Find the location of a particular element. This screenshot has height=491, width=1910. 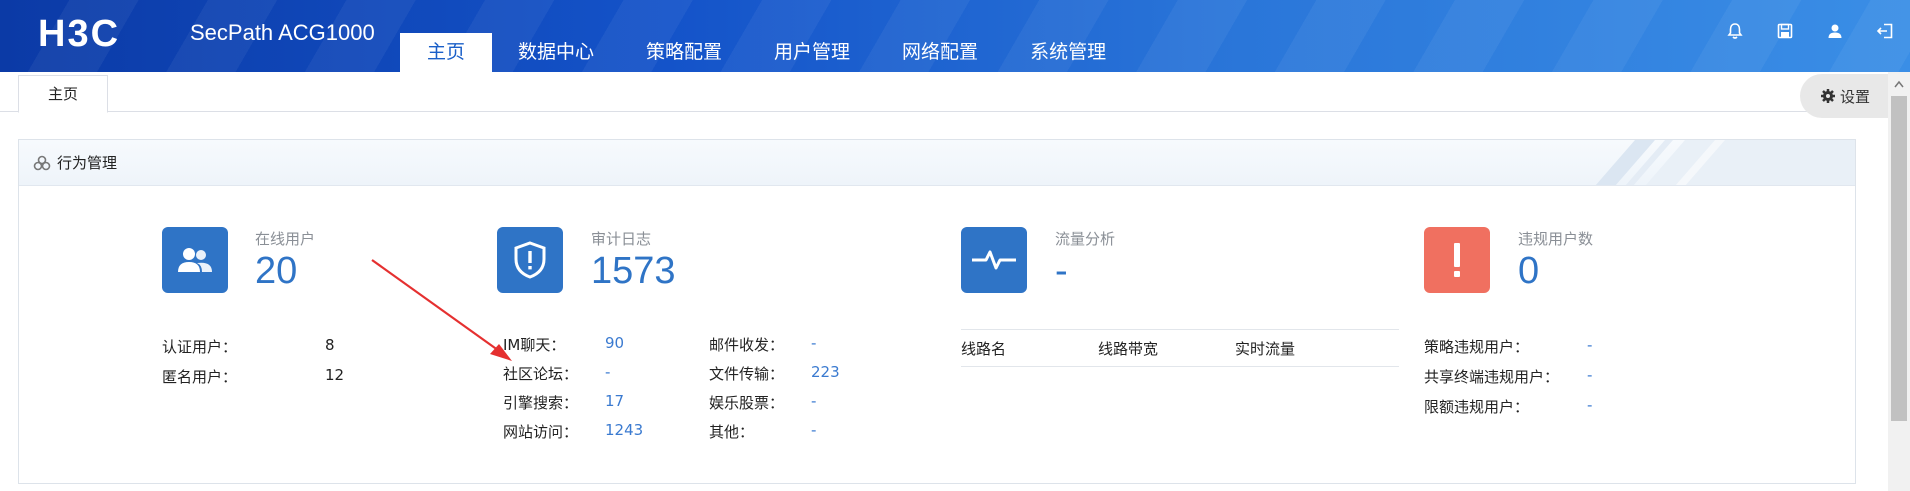

svg-text: H3C is located at coordinates (79, 32).